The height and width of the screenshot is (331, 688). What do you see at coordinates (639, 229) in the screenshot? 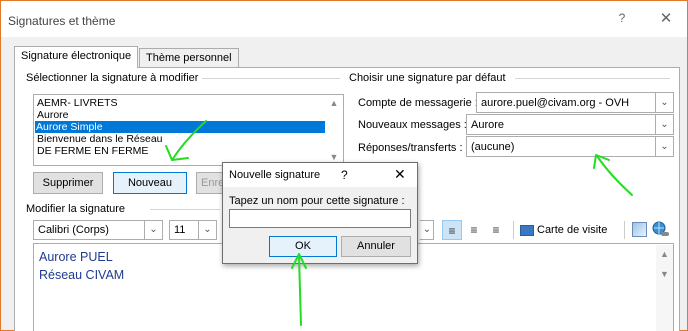
I see `insert-picture-icon` at bounding box center [639, 229].